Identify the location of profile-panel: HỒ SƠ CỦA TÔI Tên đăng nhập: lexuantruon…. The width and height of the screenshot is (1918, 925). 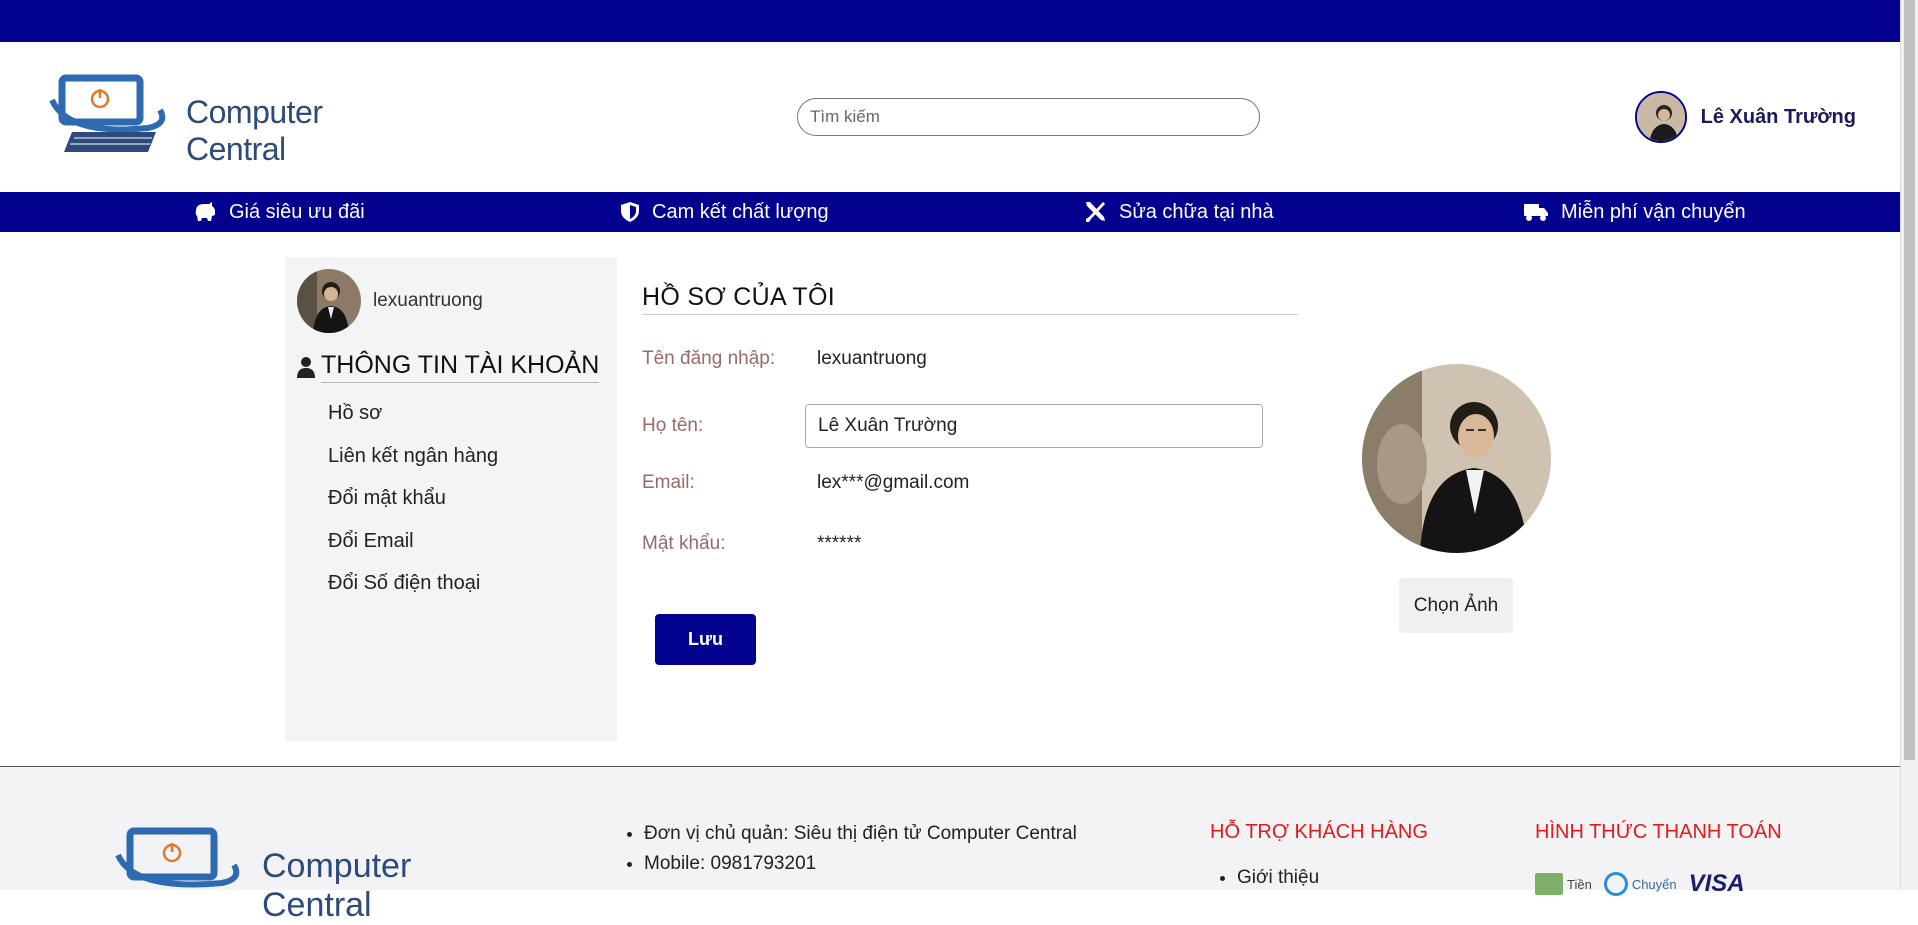
(972, 474).